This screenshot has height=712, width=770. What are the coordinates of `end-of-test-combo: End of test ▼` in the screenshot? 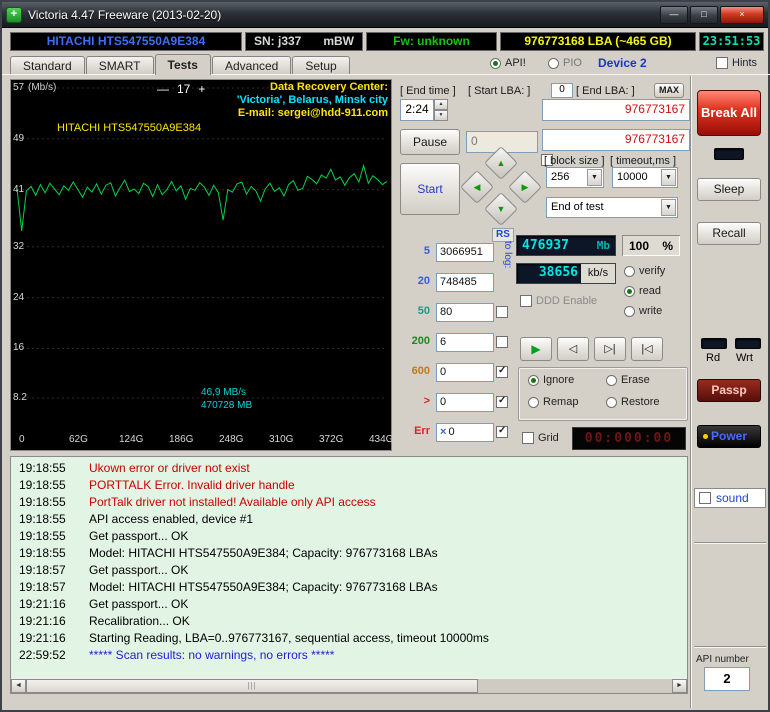 It's located at (612, 207).